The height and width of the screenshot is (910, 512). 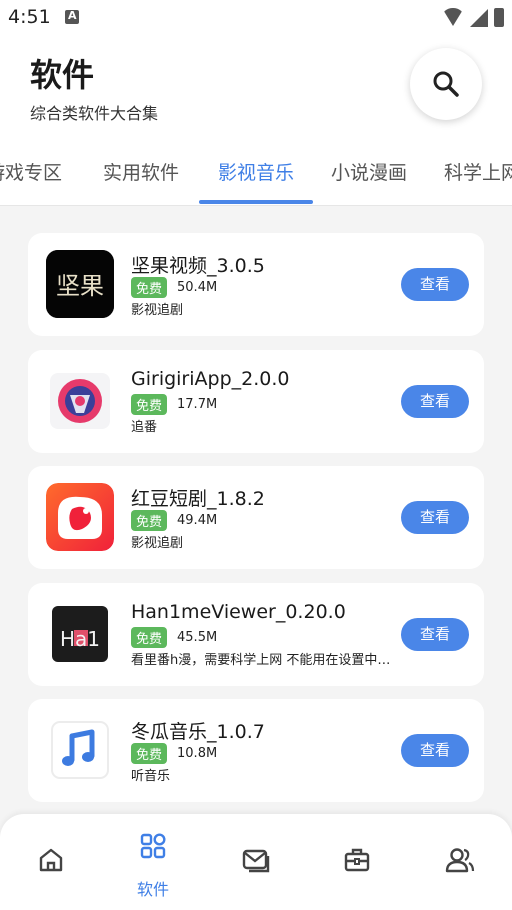 I want to click on app-icon-jianguo: 坚果, so click(x=80, y=284).